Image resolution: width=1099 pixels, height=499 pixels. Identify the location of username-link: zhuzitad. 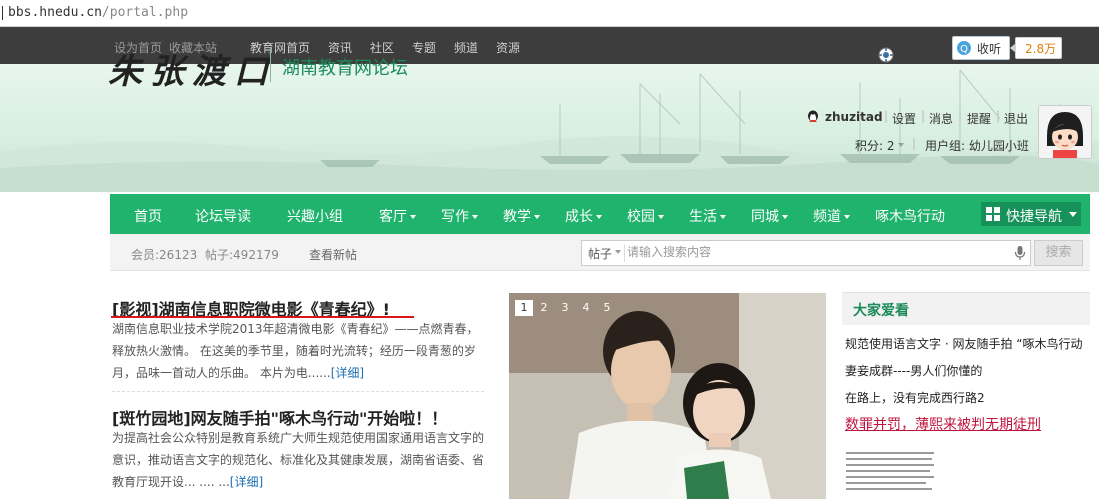
(854, 117).